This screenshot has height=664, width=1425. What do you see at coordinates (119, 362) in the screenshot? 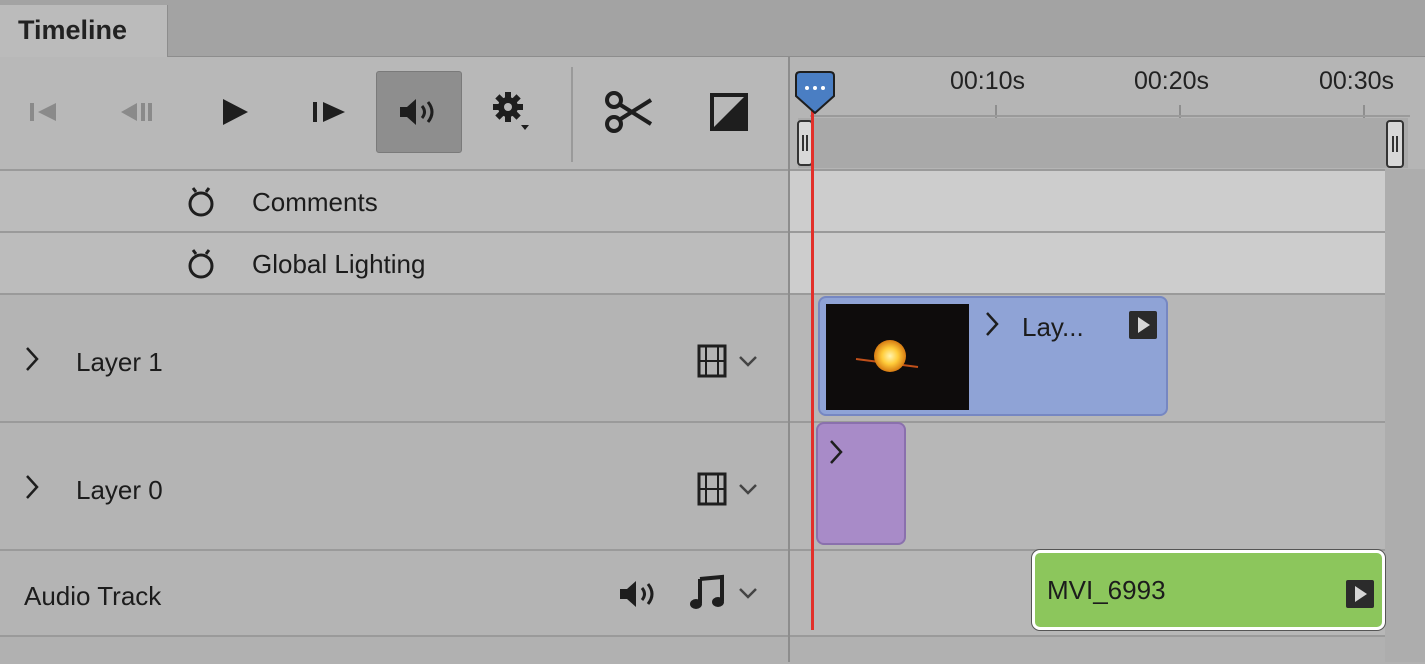
I see `track-label: Layer 1` at bounding box center [119, 362].